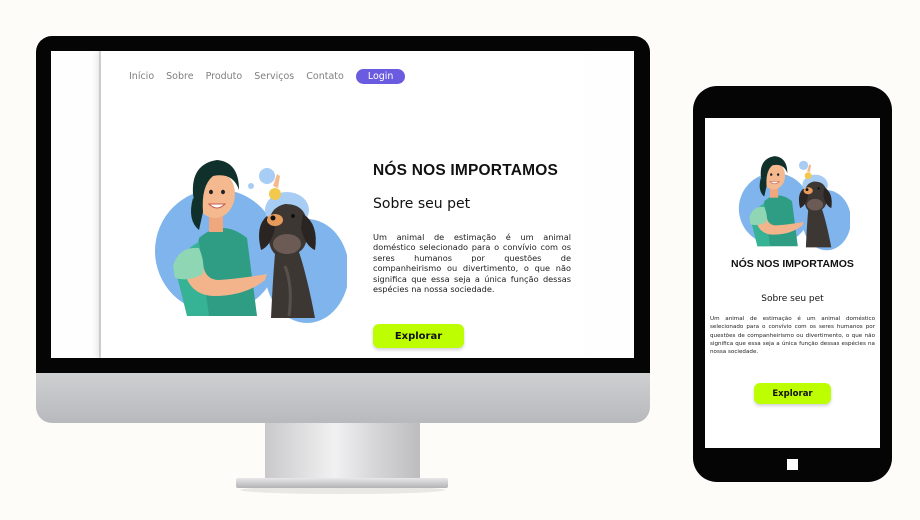 This screenshot has height=520, width=920. I want to click on woman-with-dog-illustration-mobile, so click(794, 203).